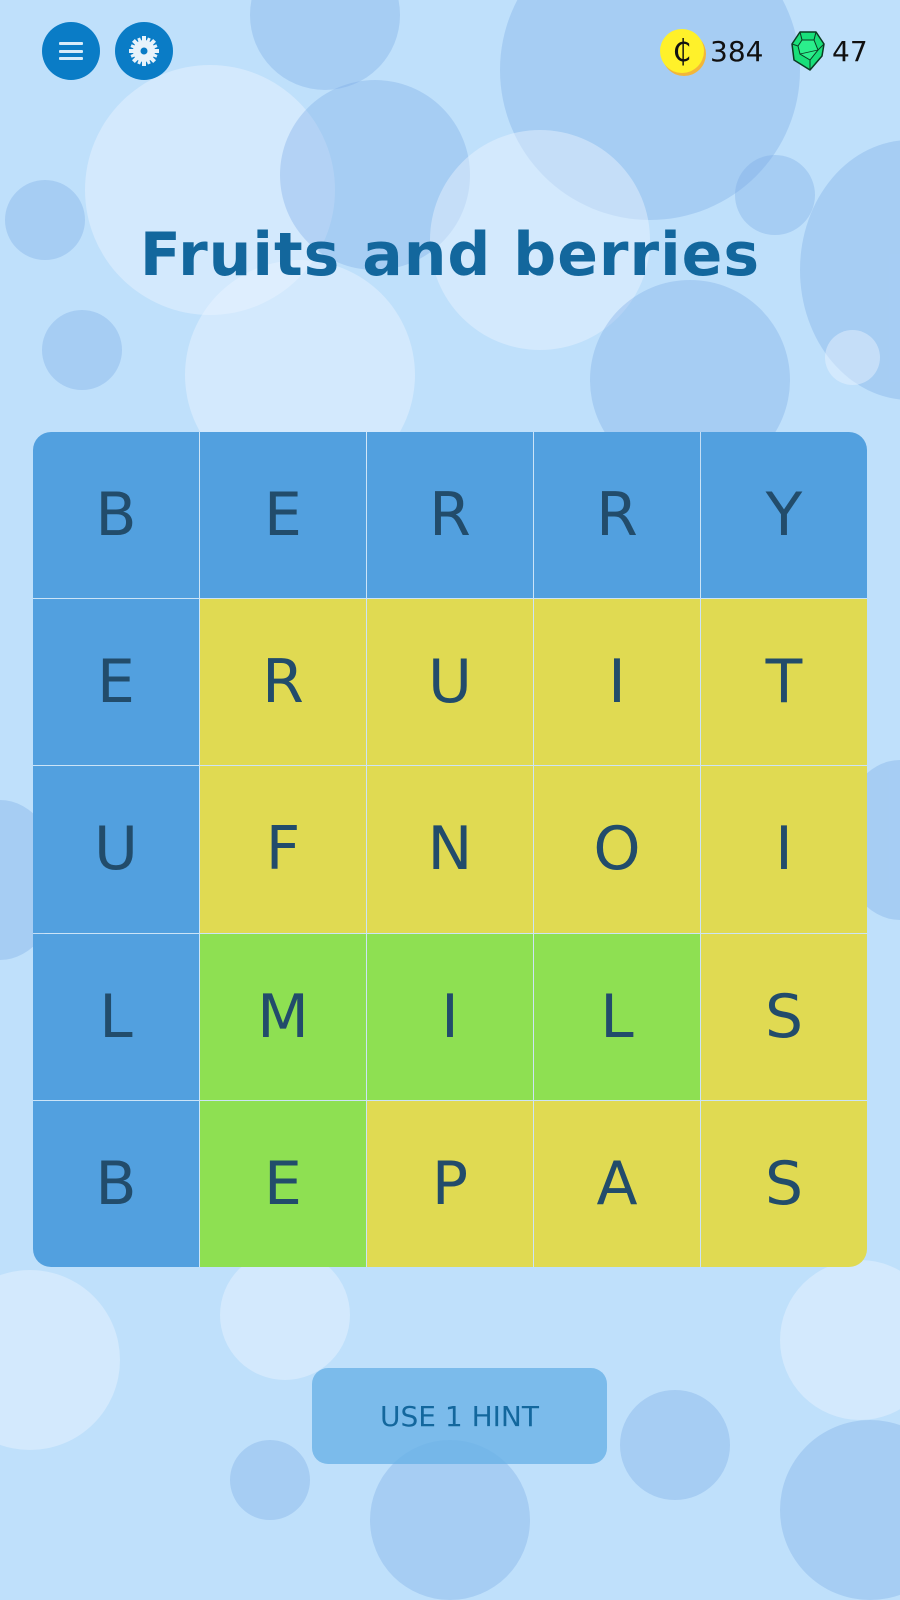  I want to click on letter-tile: N, so click(450, 849).